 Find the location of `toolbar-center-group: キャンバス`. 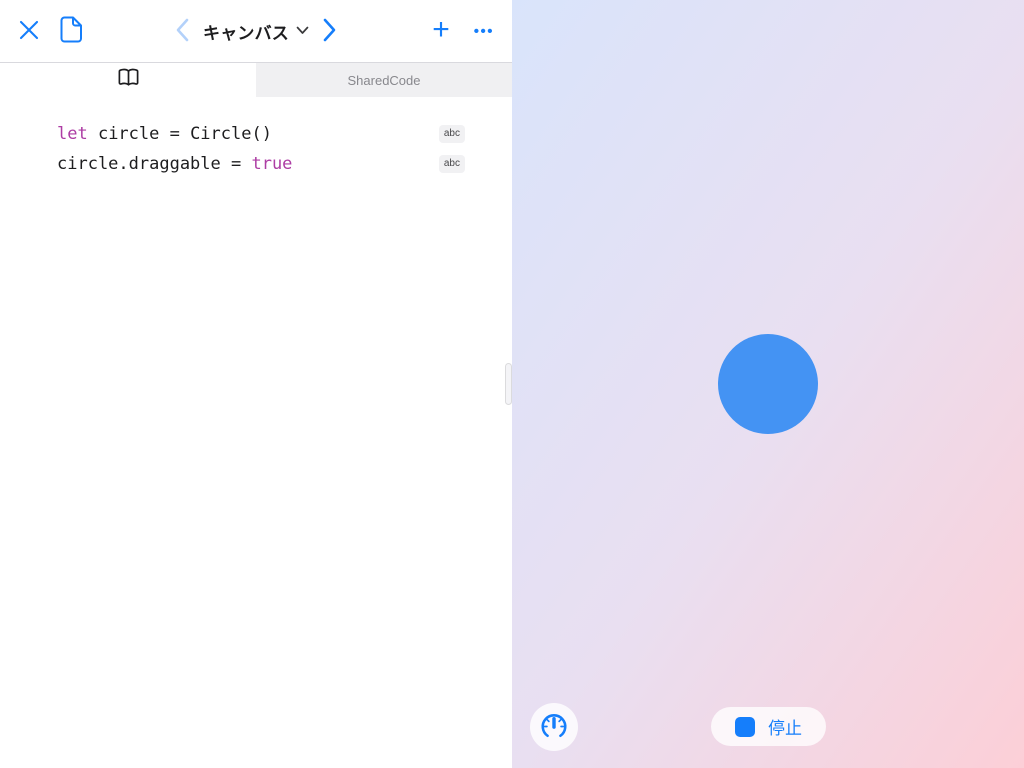

toolbar-center-group: キャンバス is located at coordinates (256, 31).